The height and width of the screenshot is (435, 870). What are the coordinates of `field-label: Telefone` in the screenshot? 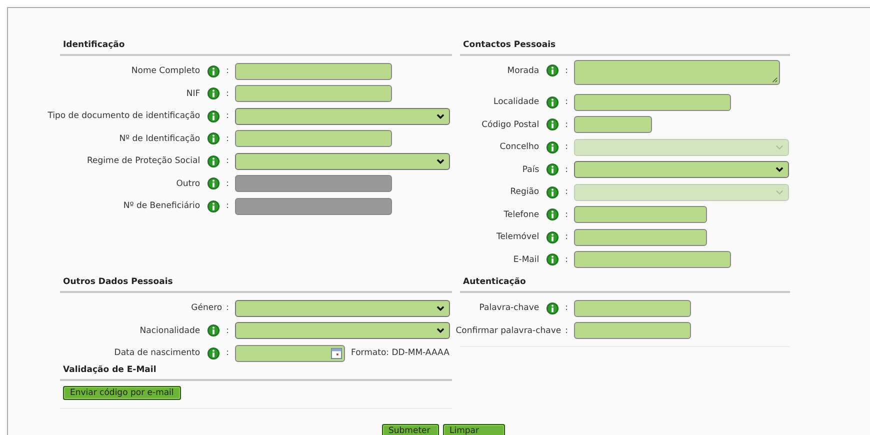 It's located at (522, 215).